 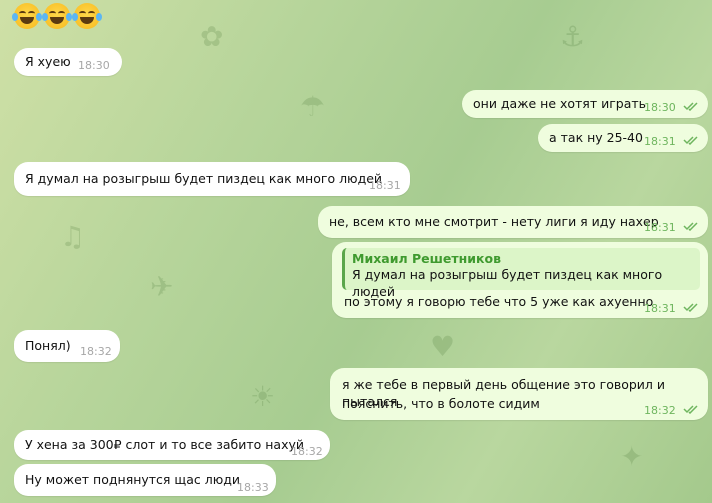 I want to click on wallpaper-doodle: ♫, so click(x=73, y=236).